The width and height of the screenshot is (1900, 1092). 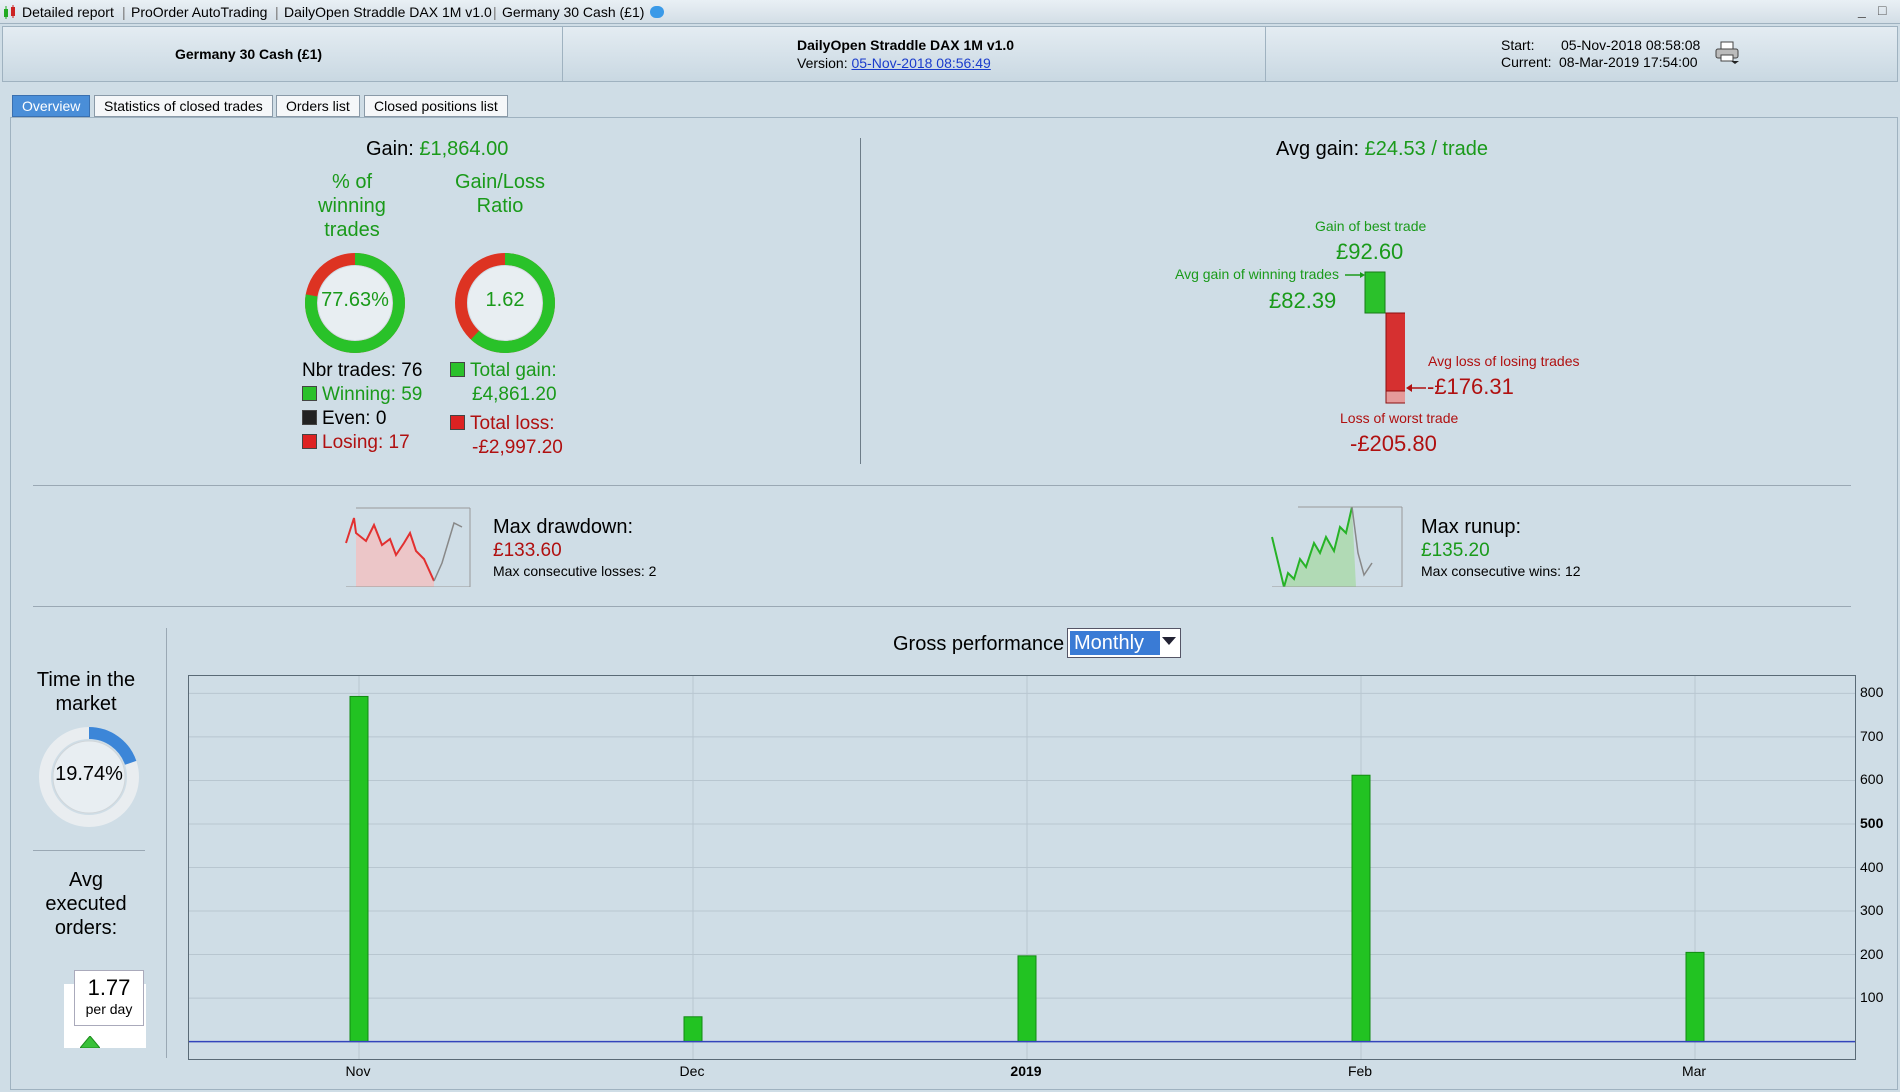 What do you see at coordinates (1169, 641) in the screenshot?
I see `chevron-down-icon` at bounding box center [1169, 641].